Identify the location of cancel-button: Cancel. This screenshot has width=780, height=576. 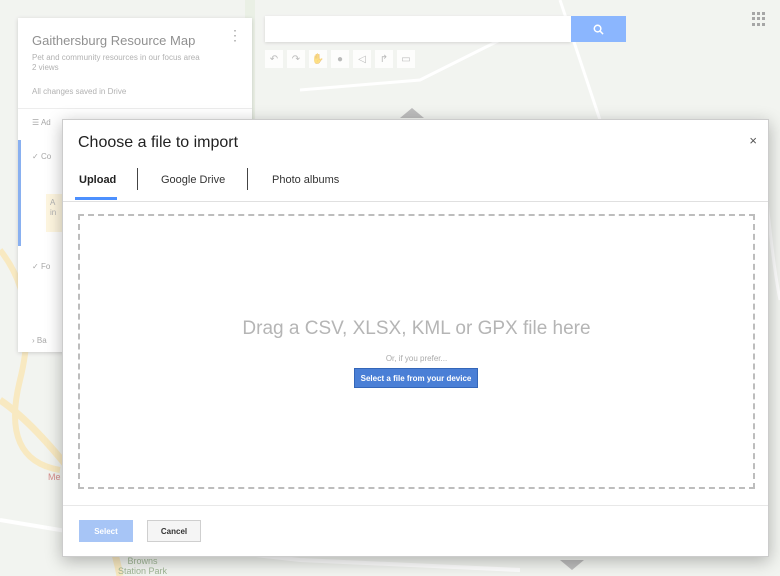
(174, 531).